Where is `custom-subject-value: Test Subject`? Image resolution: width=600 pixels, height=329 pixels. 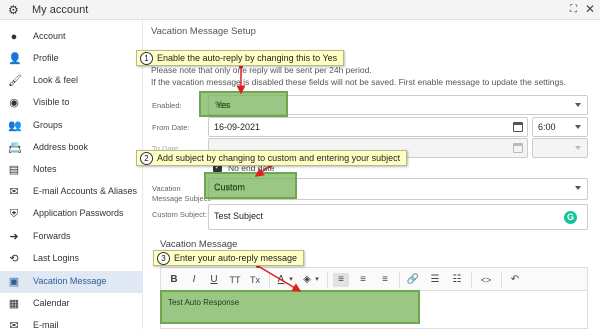
custom-subject-value: Test Subject is located at coordinates (239, 216).